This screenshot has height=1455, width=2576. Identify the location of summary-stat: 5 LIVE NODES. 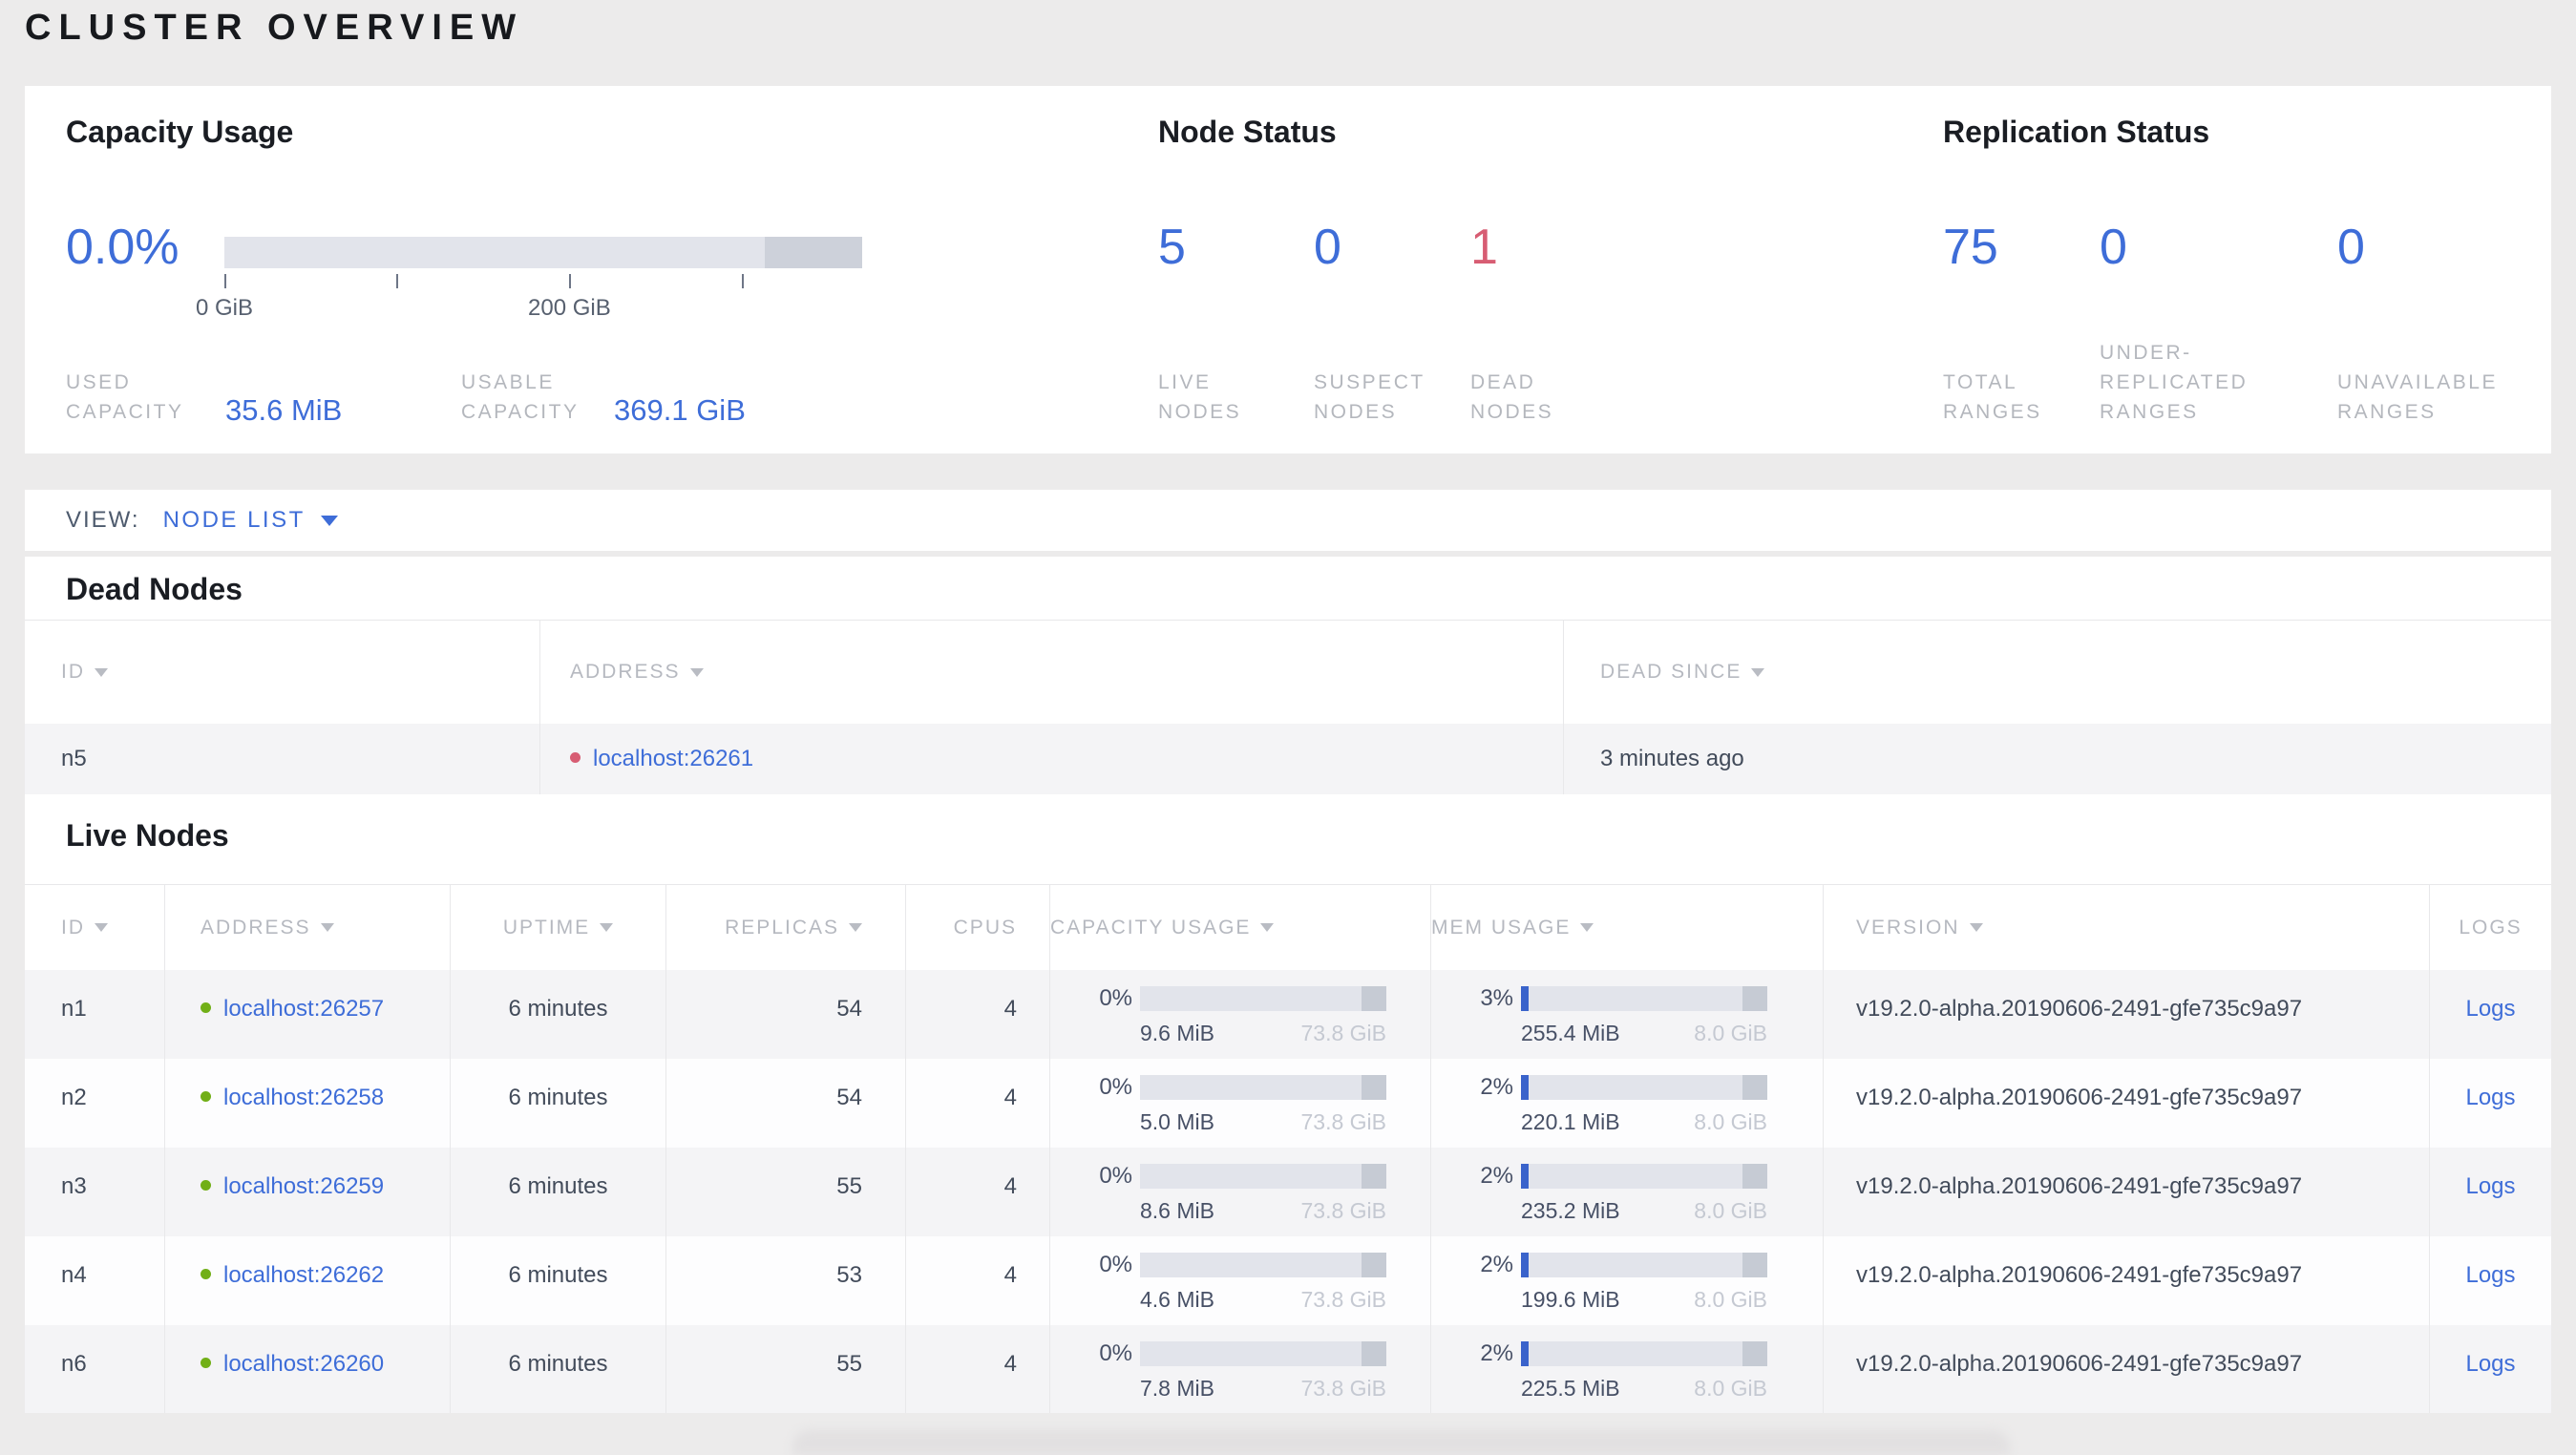
(1236, 324).